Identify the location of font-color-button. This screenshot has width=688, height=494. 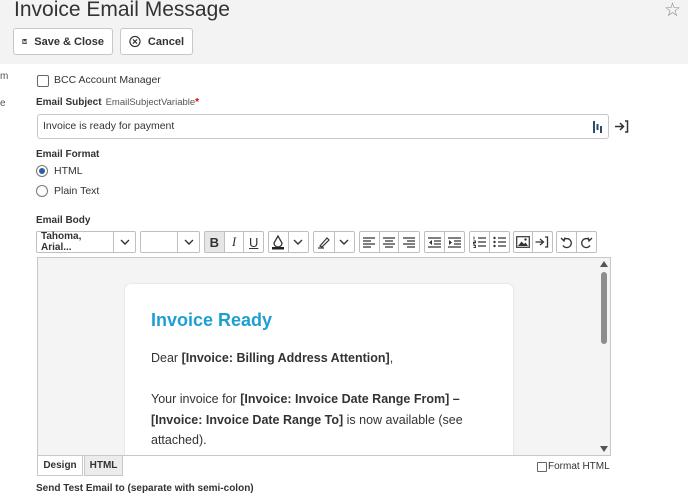
(288, 242).